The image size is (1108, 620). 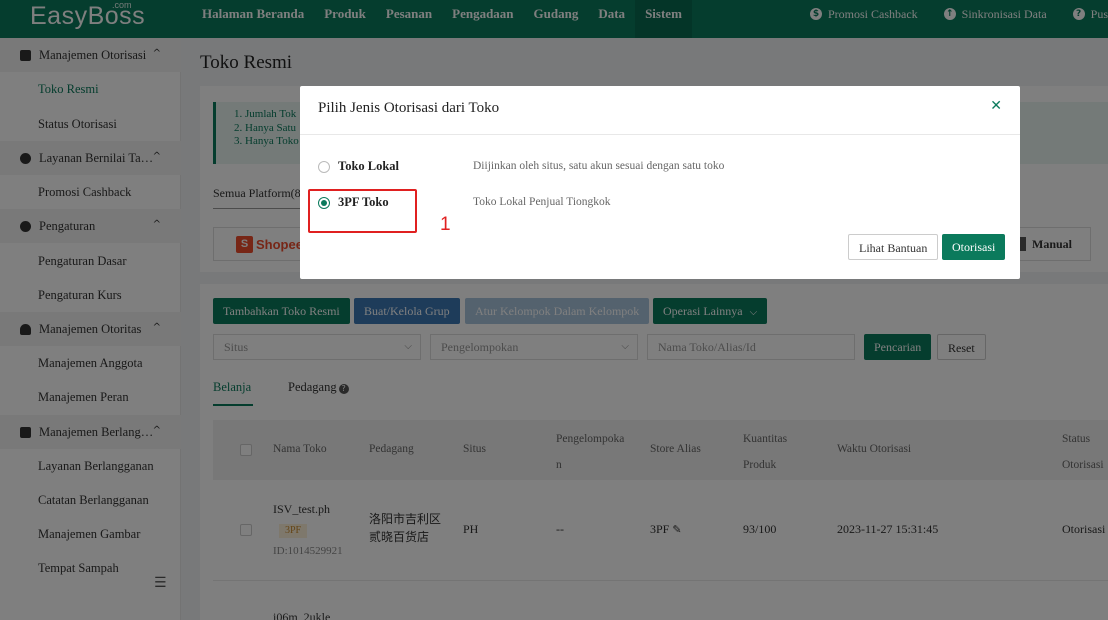 What do you see at coordinates (362, 211) in the screenshot?
I see `annotation-highlight-box` at bounding box center [362, 211].